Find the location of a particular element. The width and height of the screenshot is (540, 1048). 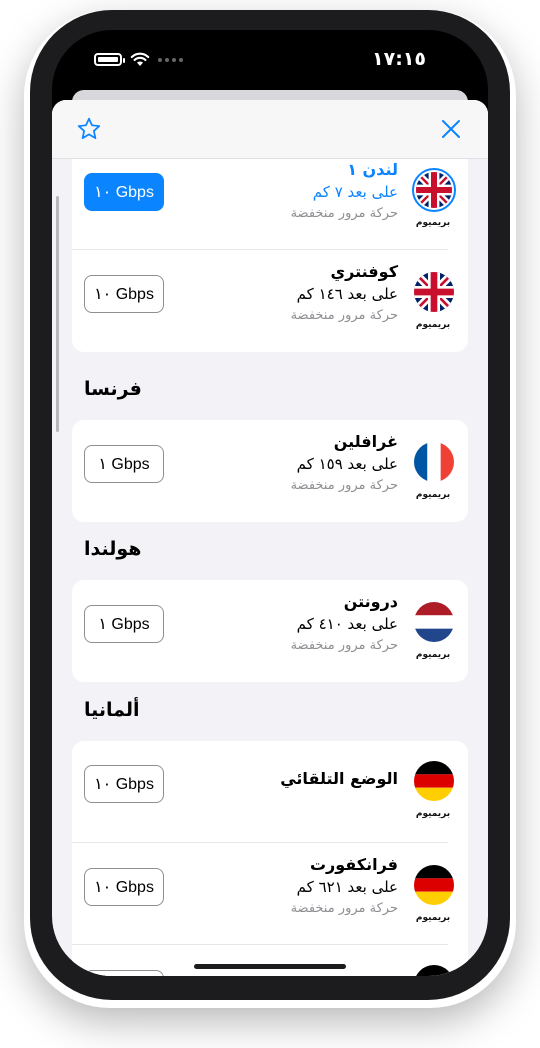

star-outline-icon is located at coordinates (89, 128).